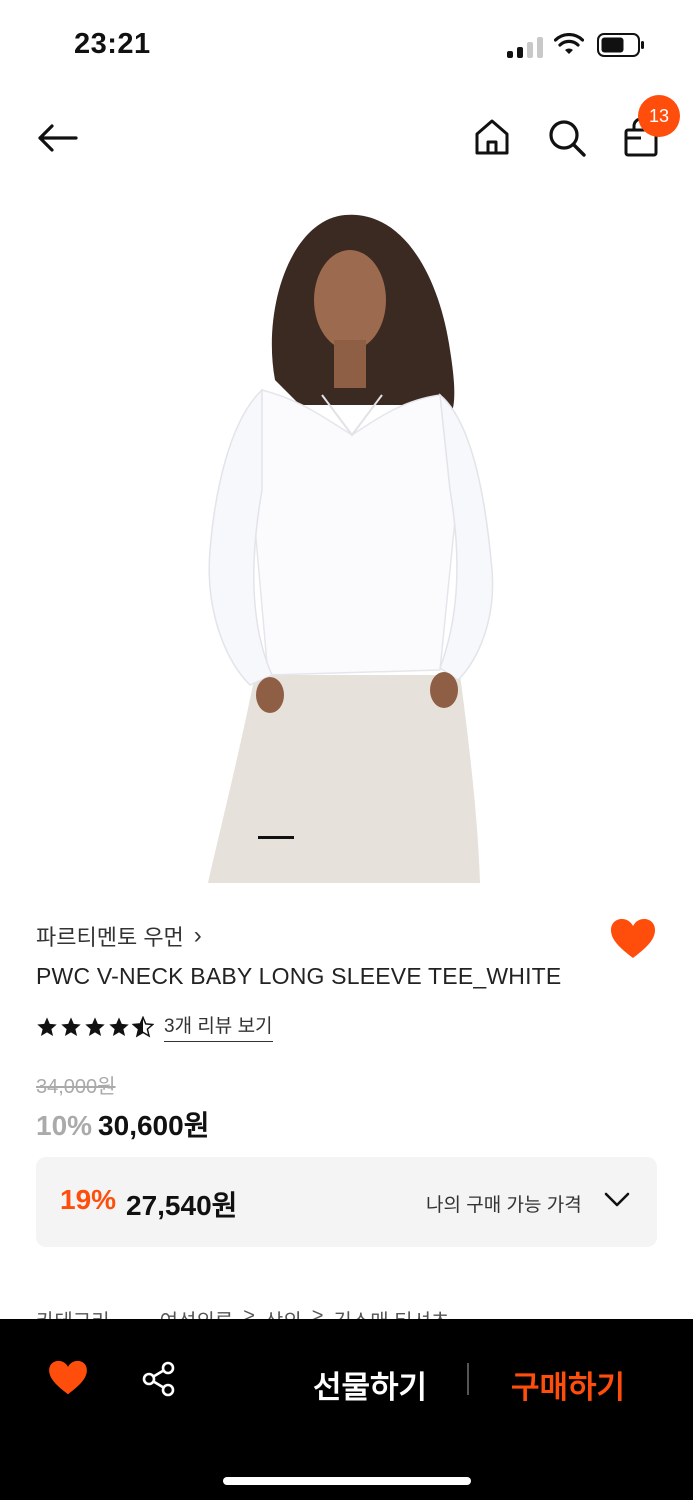 Image resolution: width=693 pixels, height=1500 pixels. I want to click on price-row: 10% 30,600원, so click(122, 1124).